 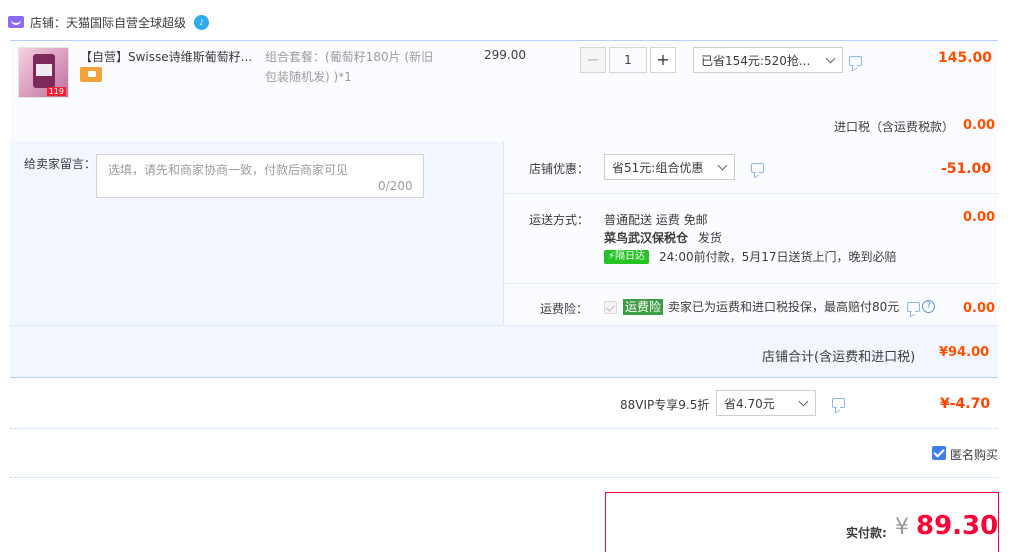 I want to click on shop-header: 店铺：天猫国际自营全球超级 ♪, so click(x=109, y=22).